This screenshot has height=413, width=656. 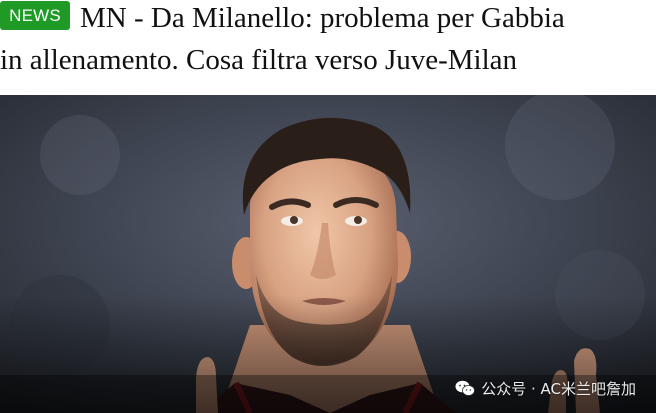 I want to click on news-badge: NEWS, so click(x=35, y=15).